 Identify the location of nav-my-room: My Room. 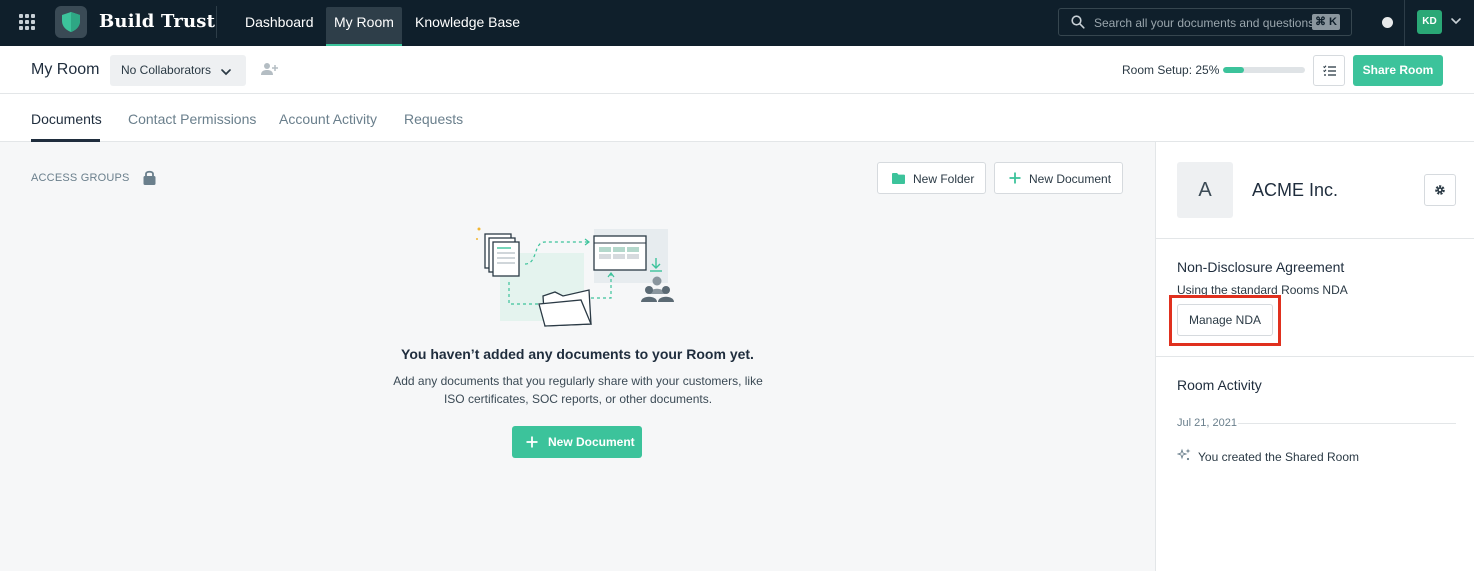
(364, 26).